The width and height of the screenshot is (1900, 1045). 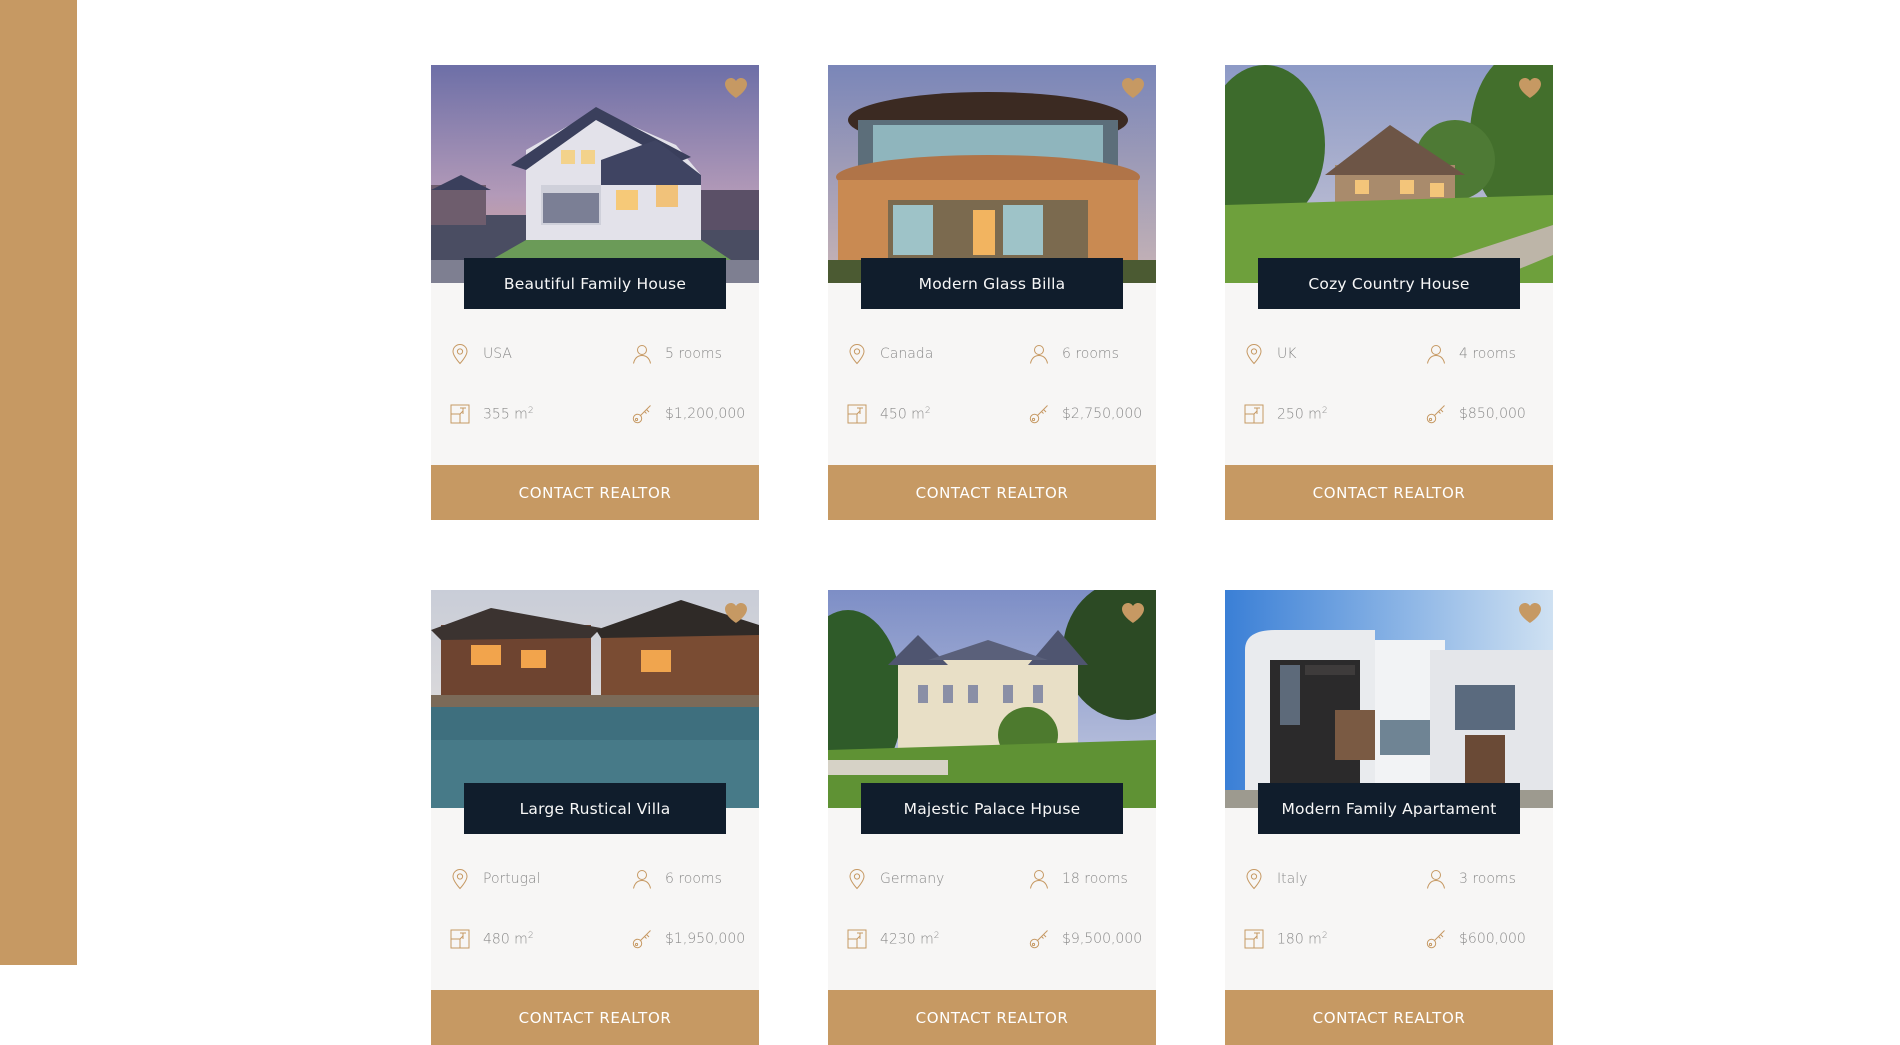 What do you see at coordinates (1334, 414) in the screenshot?
I see `home-area: 250 m2` at bounding box center [1334, 414].